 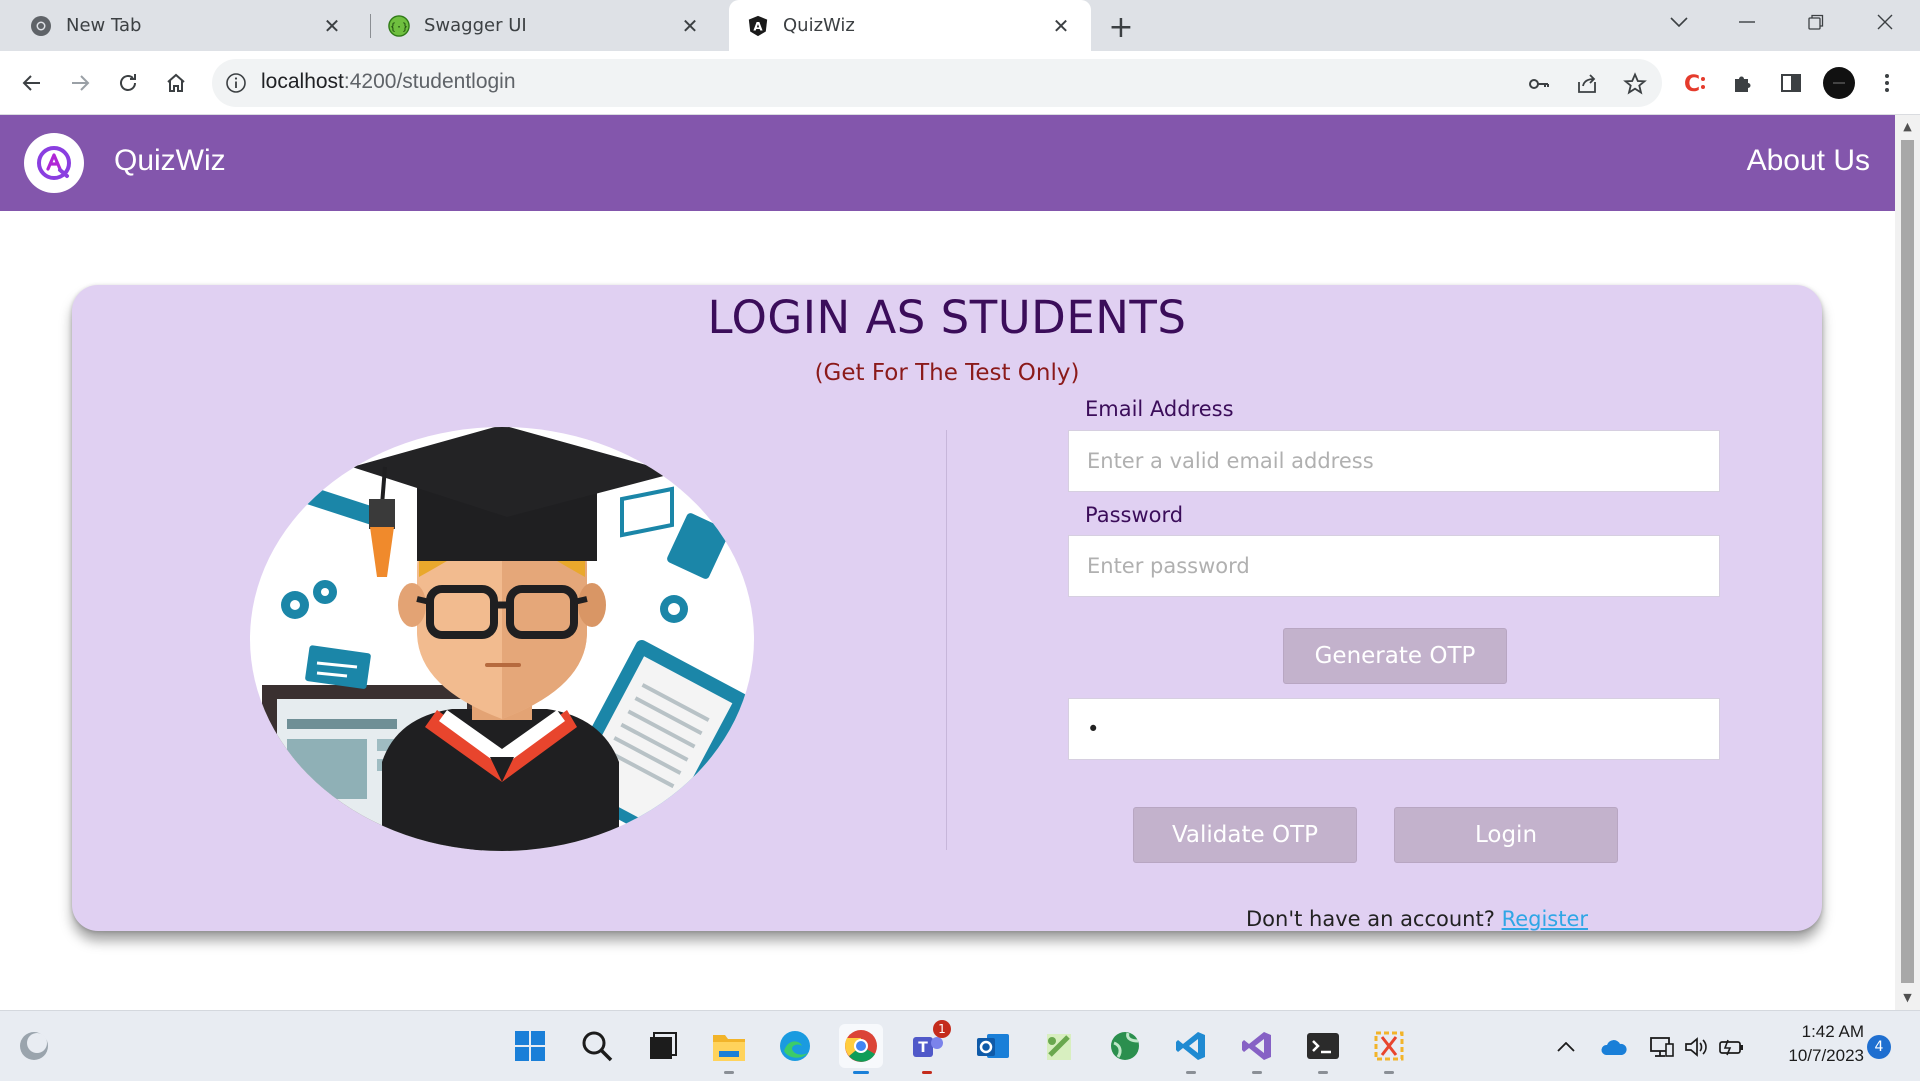 What do you see at coordinates (1696, 1047) in the screenshot?
I see `volume-icon` at bounding box center [1696, 1047].